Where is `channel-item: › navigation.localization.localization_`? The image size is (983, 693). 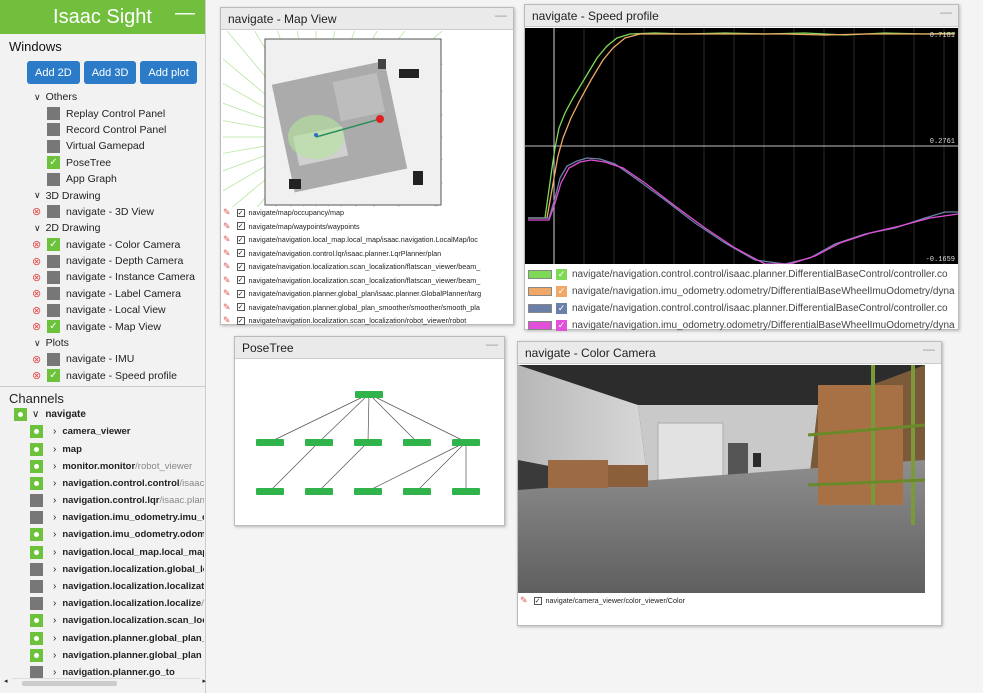
channel-item: › navigation.localization.localization_ is located at coordinates (102, 586).